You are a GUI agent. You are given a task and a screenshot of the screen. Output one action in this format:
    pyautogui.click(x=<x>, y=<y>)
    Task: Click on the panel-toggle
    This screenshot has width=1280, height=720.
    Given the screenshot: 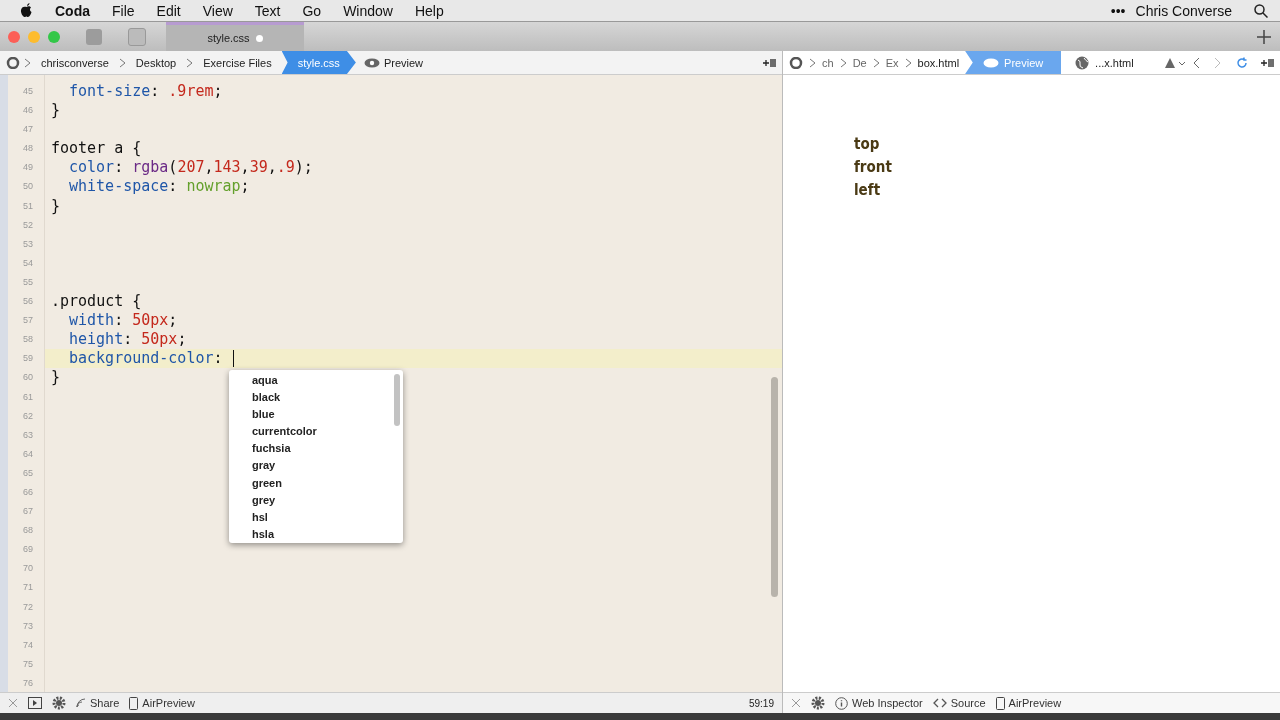 What is the action you would take?
    pyautogui.click(x=137, y=36)
    